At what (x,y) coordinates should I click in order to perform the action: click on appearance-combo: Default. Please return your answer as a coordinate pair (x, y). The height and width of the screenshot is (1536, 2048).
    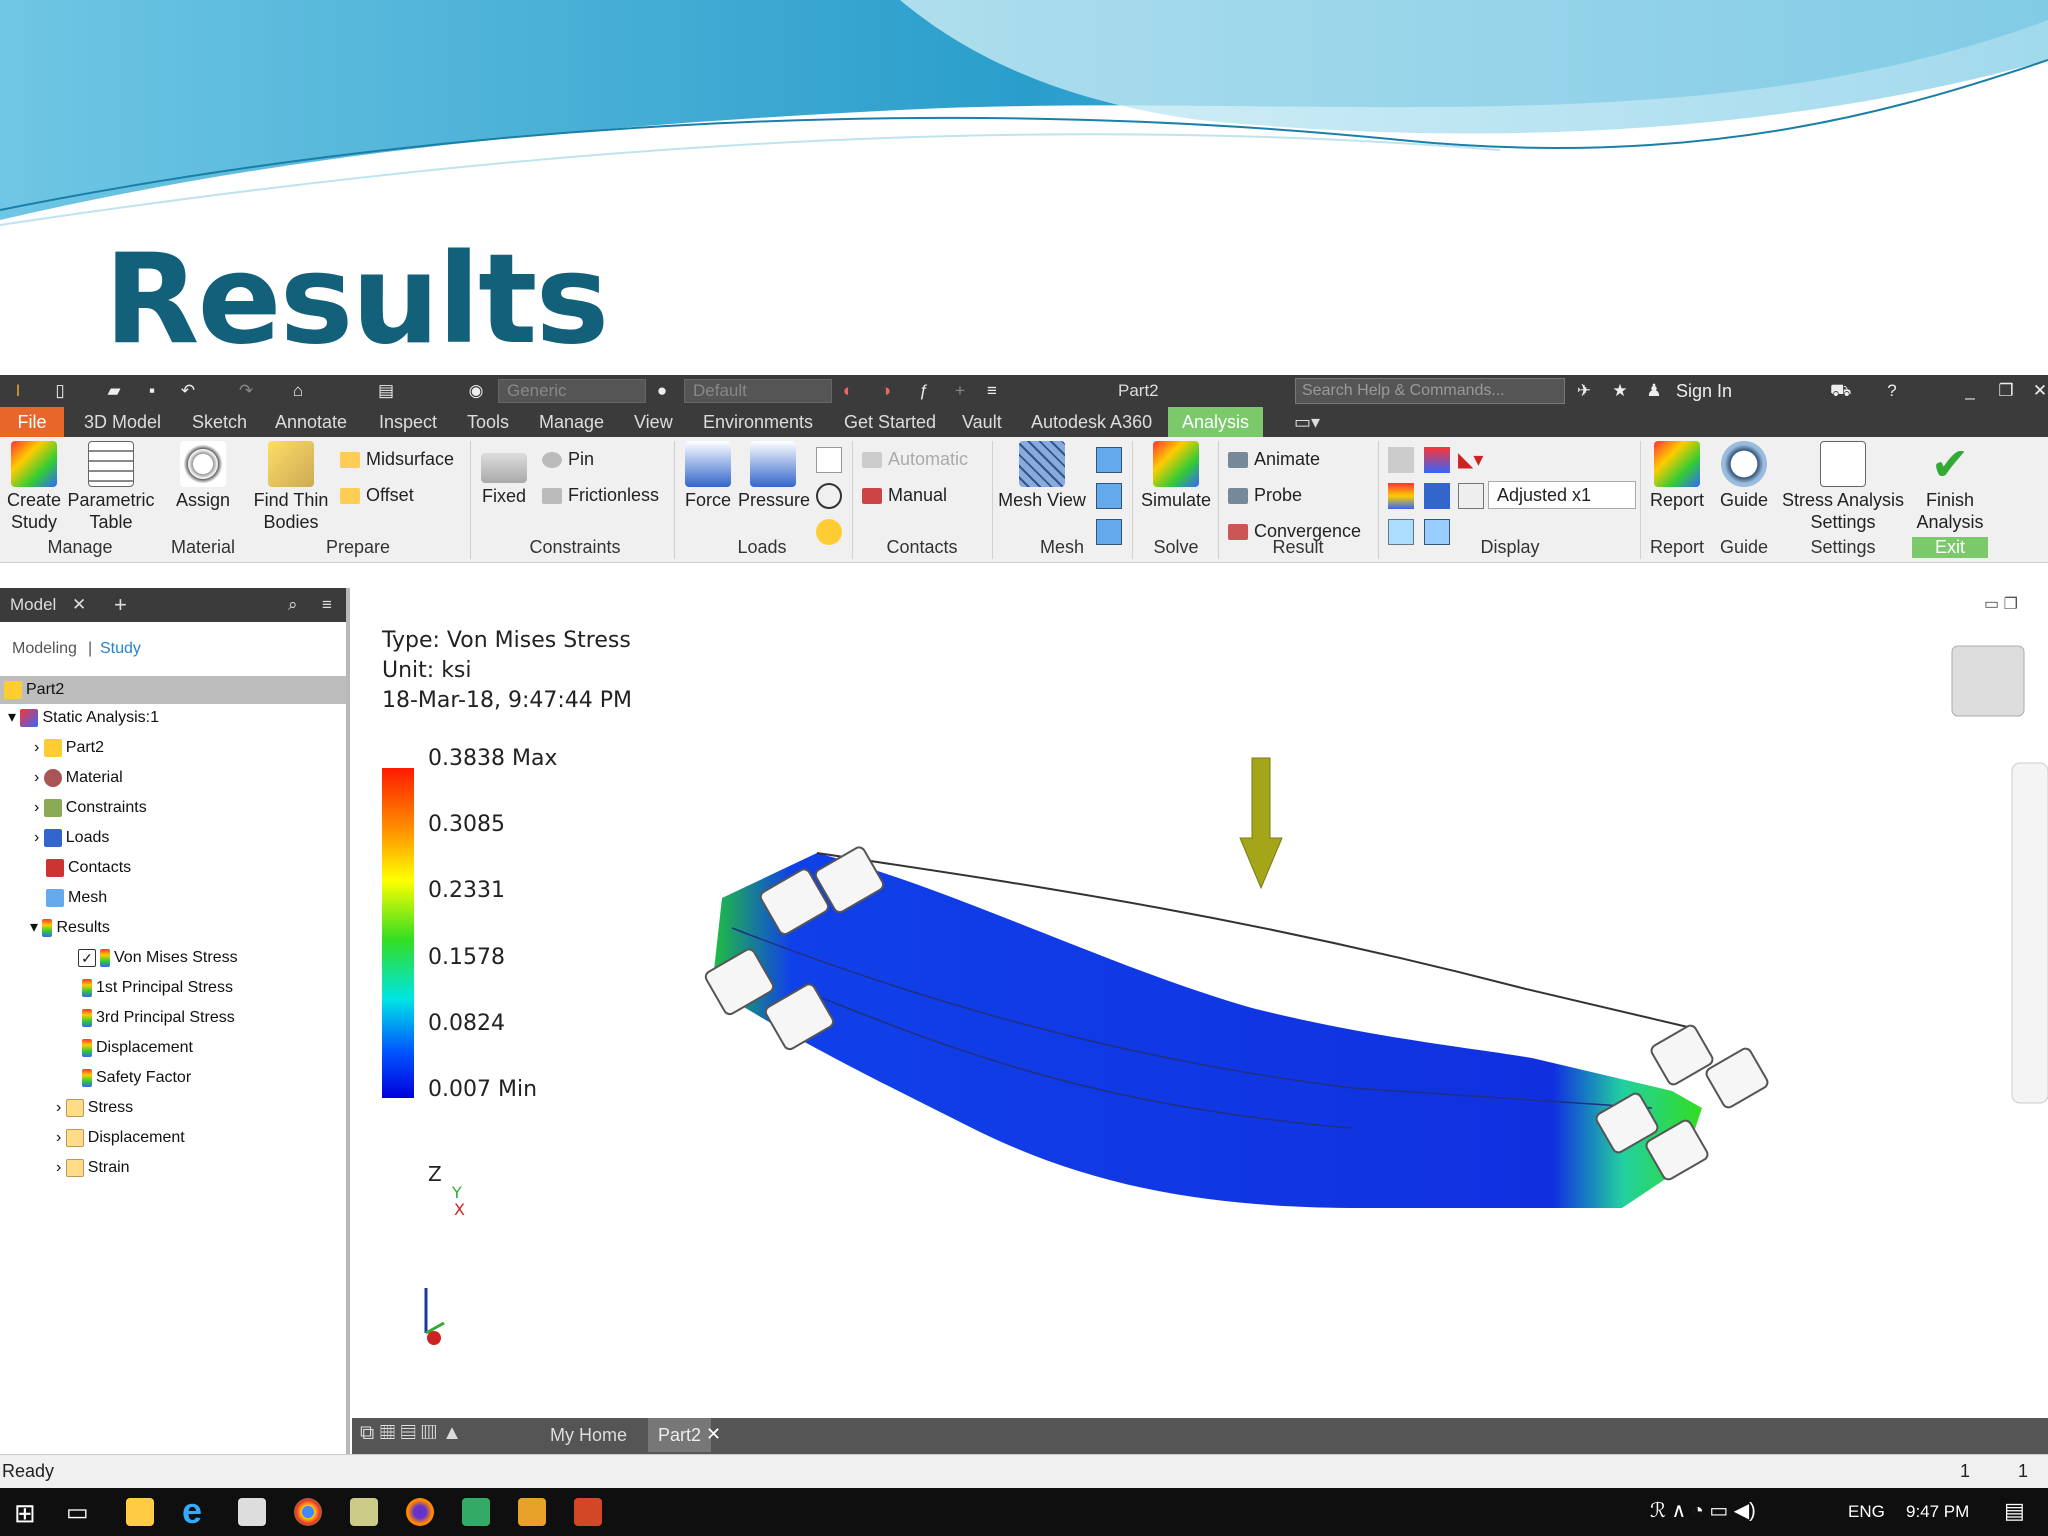
    Looking at the image, I should click on (758, 391).